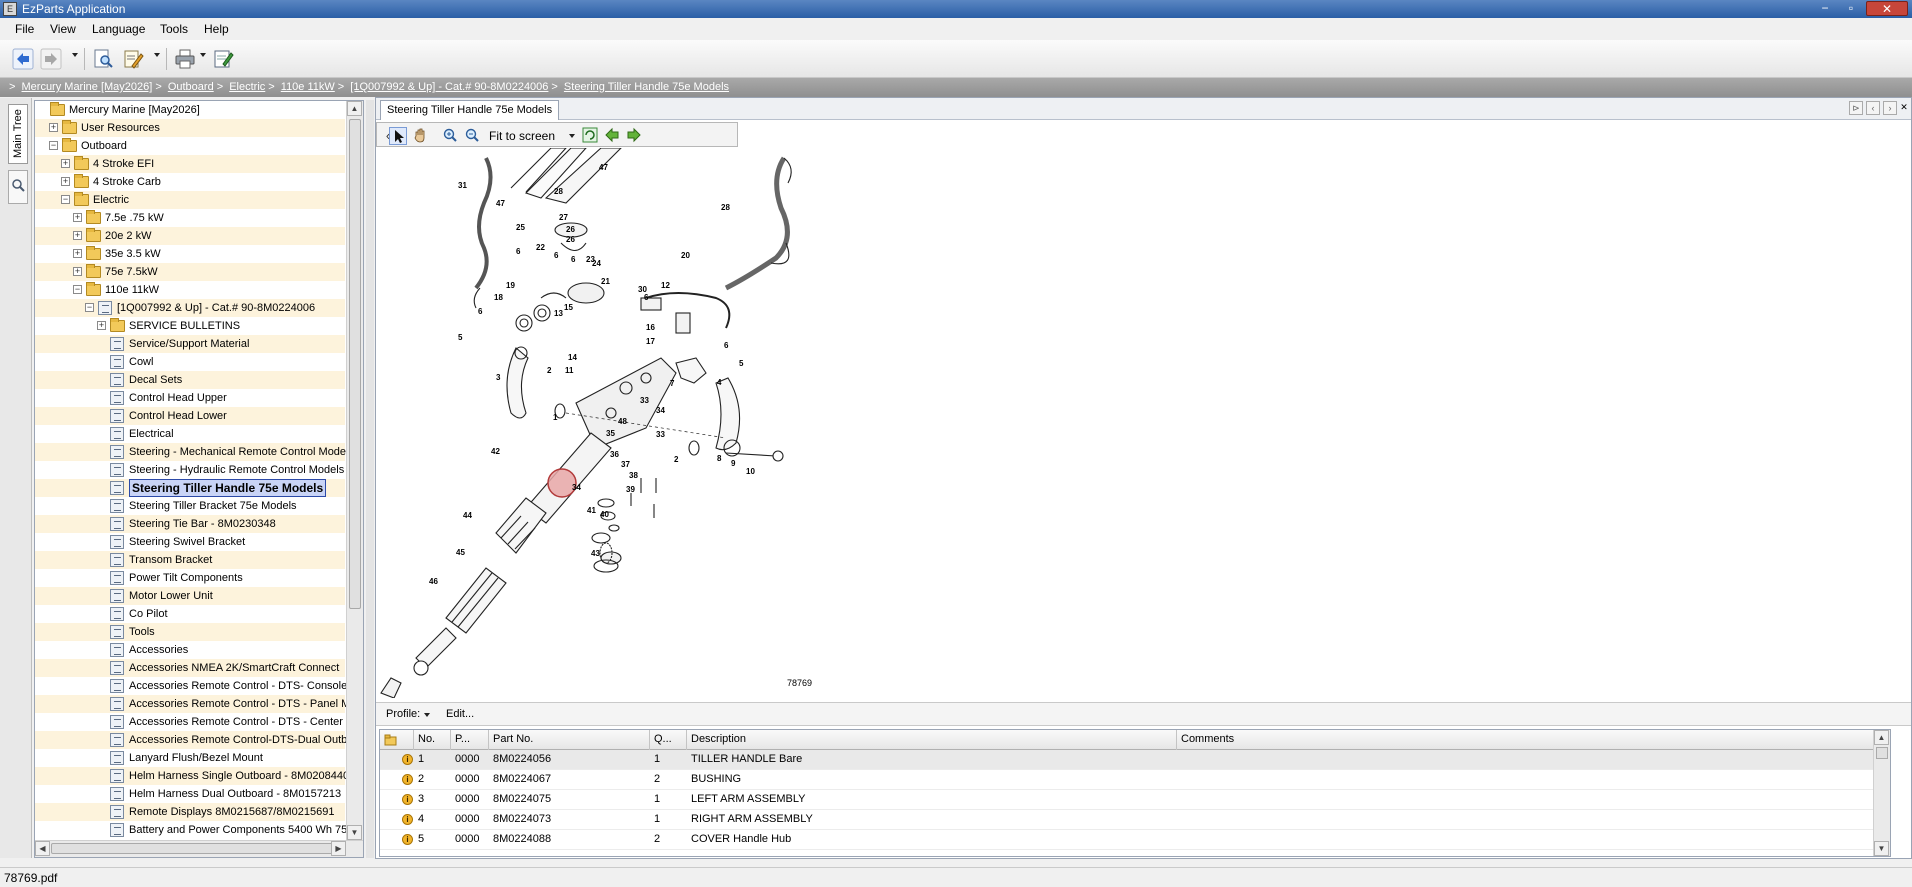 The width and height of the screenshot is (1912, 887). What do you see at coordinates (1135, 800) in the screenshot?
I see `table-row: i 3 0000 8M0224075 1 LEFT ARM ASSEMBLY` at bounding box center [1135, 800].